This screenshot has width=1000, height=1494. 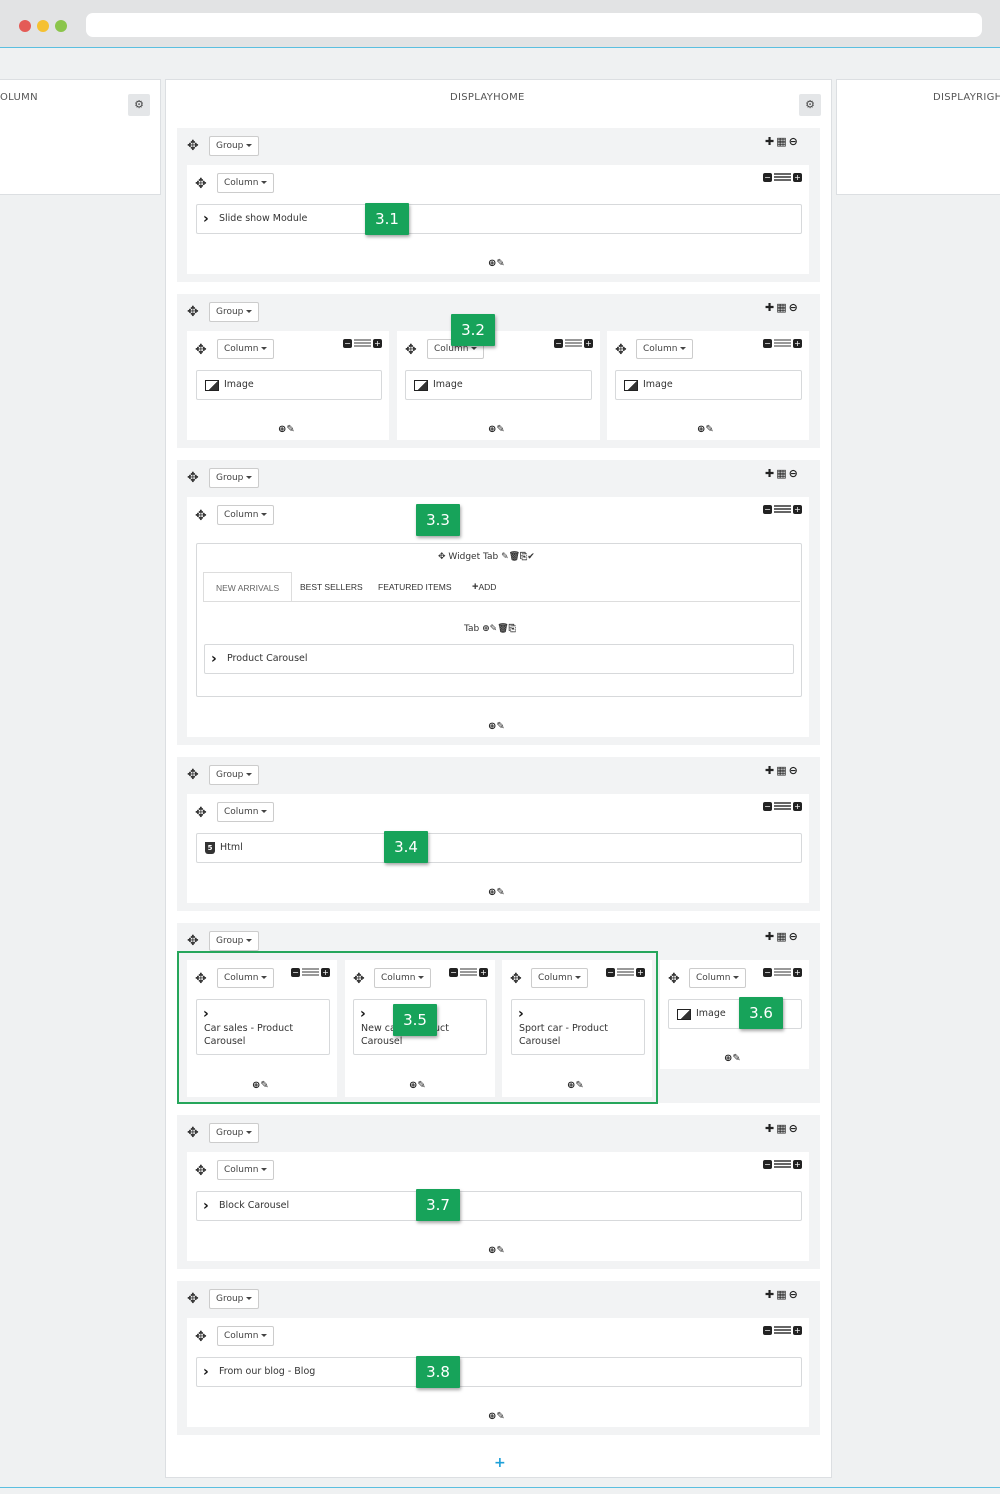 I want to click on callout-badge: 3.3, so click(x=438, y=520).